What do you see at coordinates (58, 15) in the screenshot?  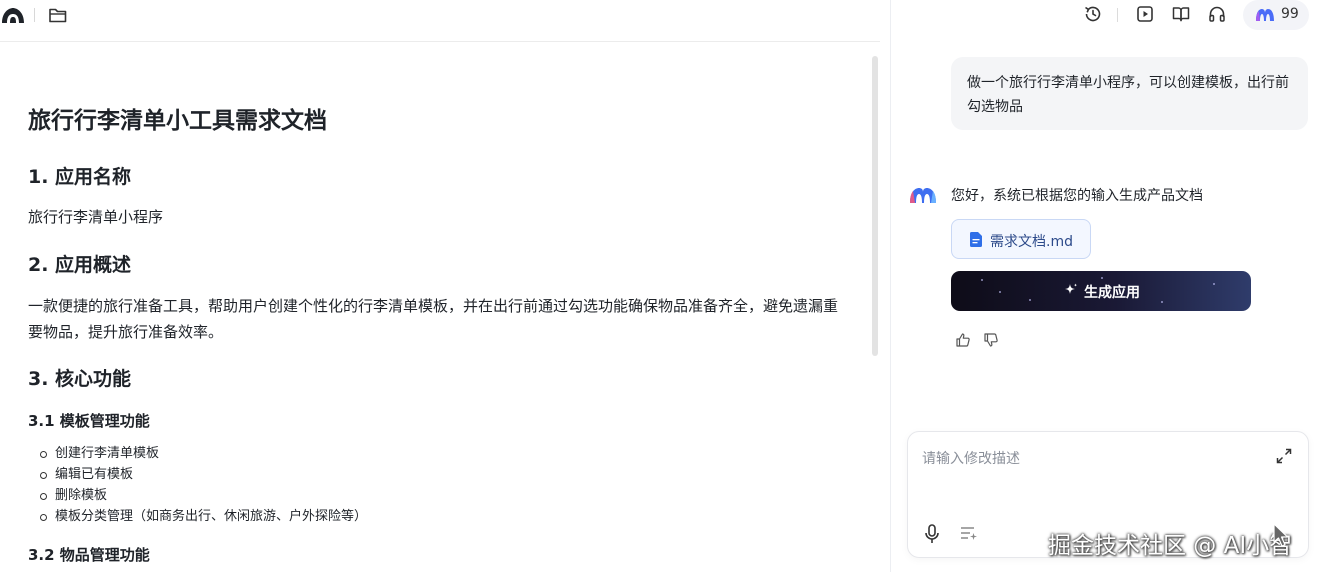 I see `folder-icon` at bounding box center [58, 15].